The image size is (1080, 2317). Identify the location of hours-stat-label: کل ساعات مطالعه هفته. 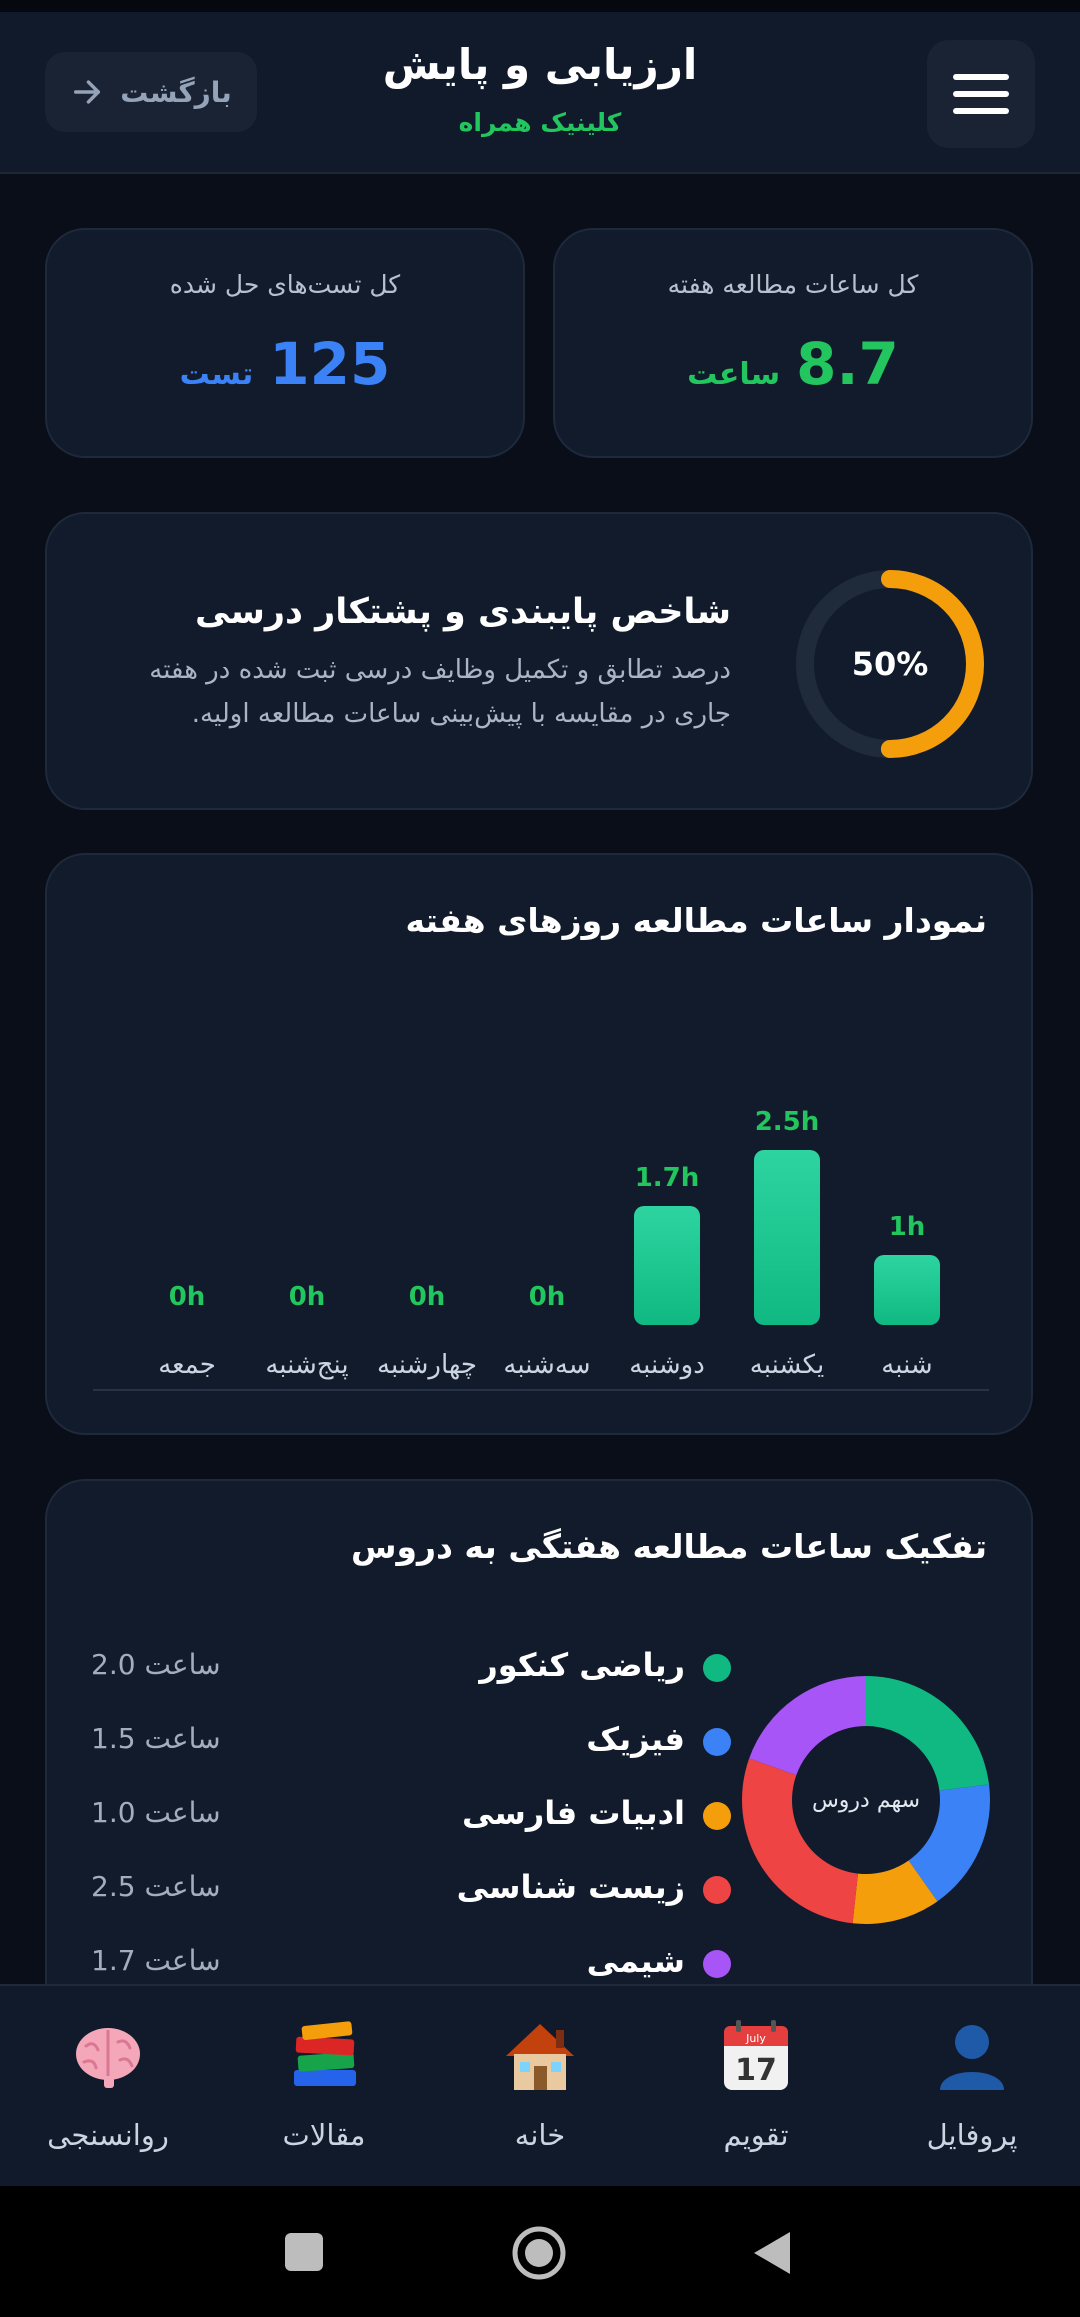
(793, 284).